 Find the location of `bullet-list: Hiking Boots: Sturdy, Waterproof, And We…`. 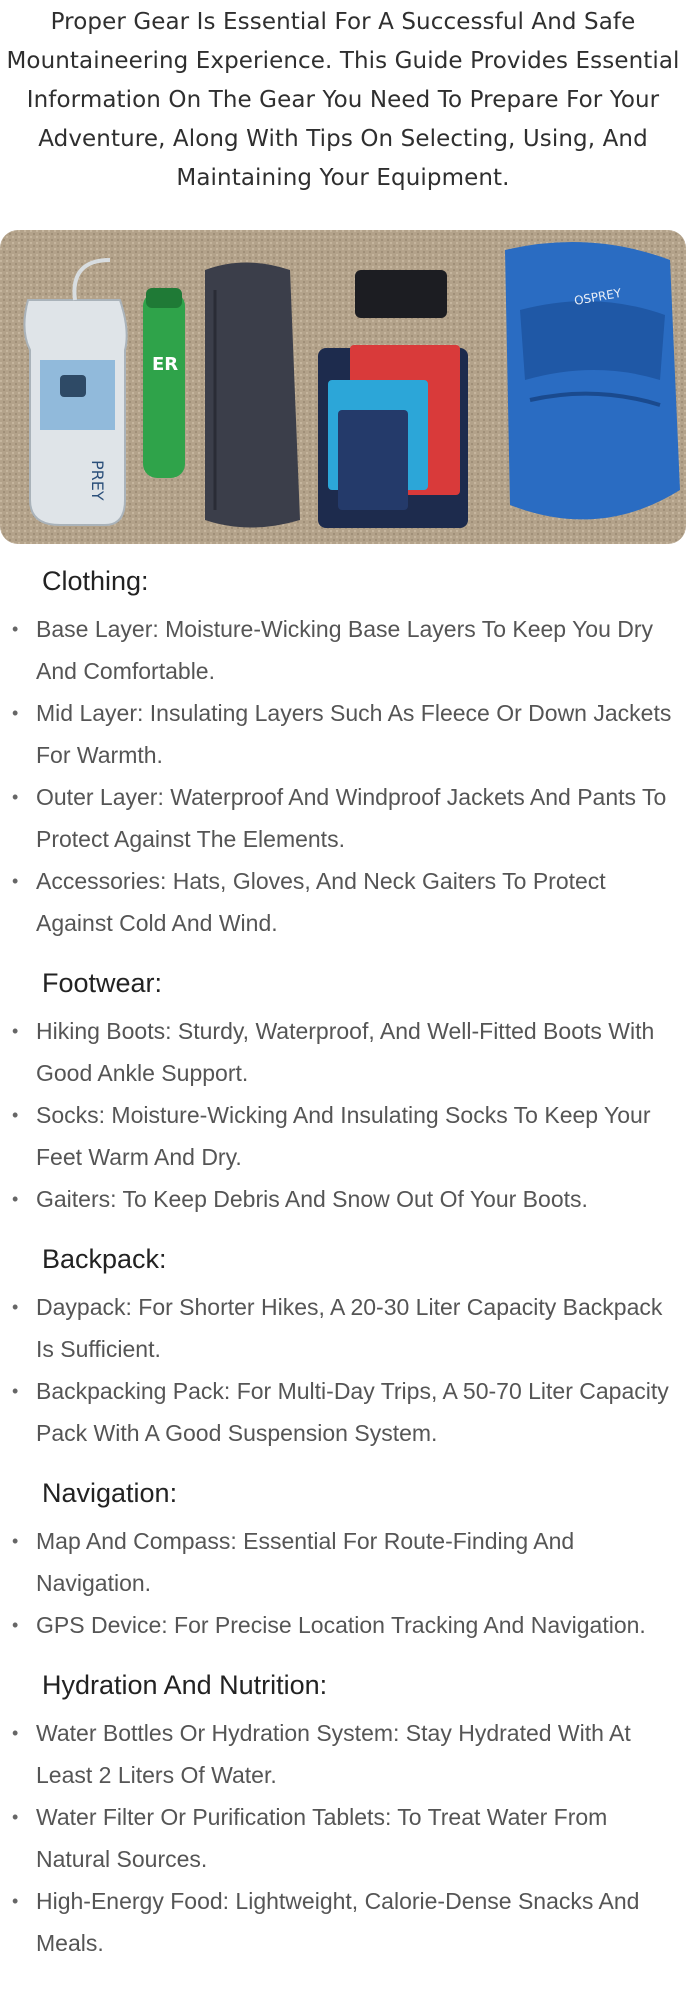

bullet-list: Hiking Boots: Sturdy, Waterproof, And We… is located at coordinates (343, 1115).